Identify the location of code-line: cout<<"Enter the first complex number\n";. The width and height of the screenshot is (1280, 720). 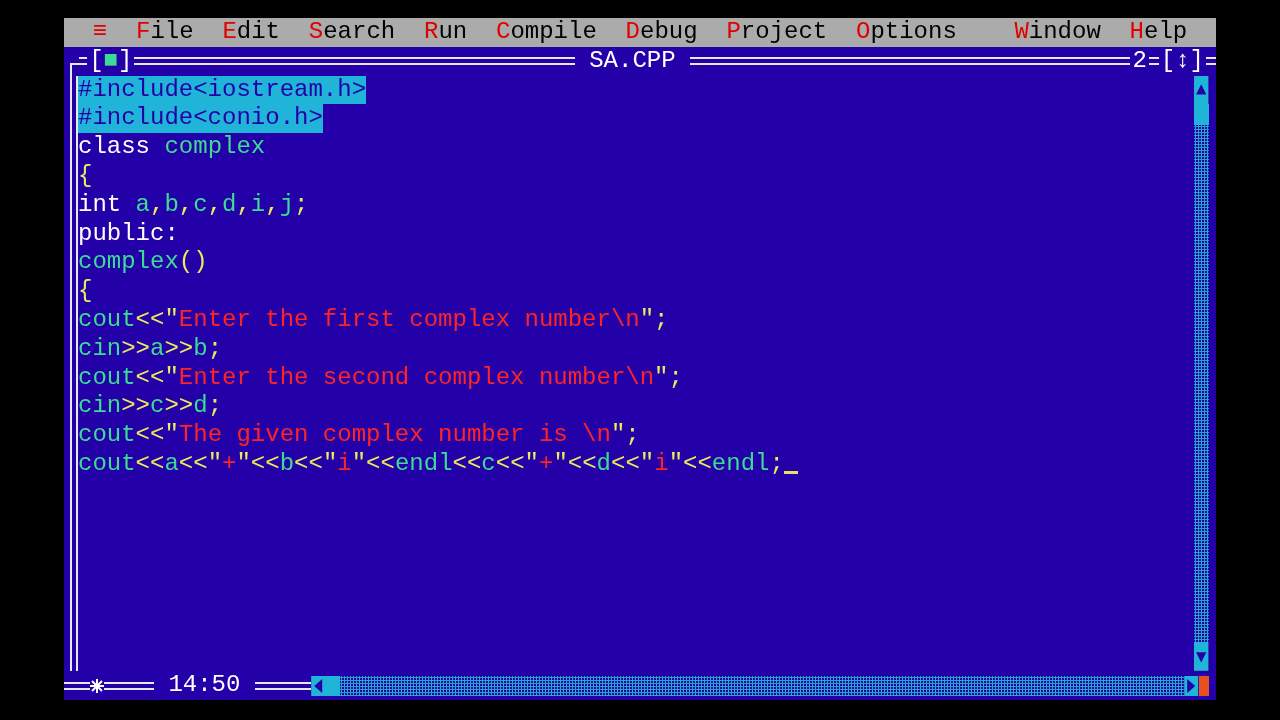
(373, 320).